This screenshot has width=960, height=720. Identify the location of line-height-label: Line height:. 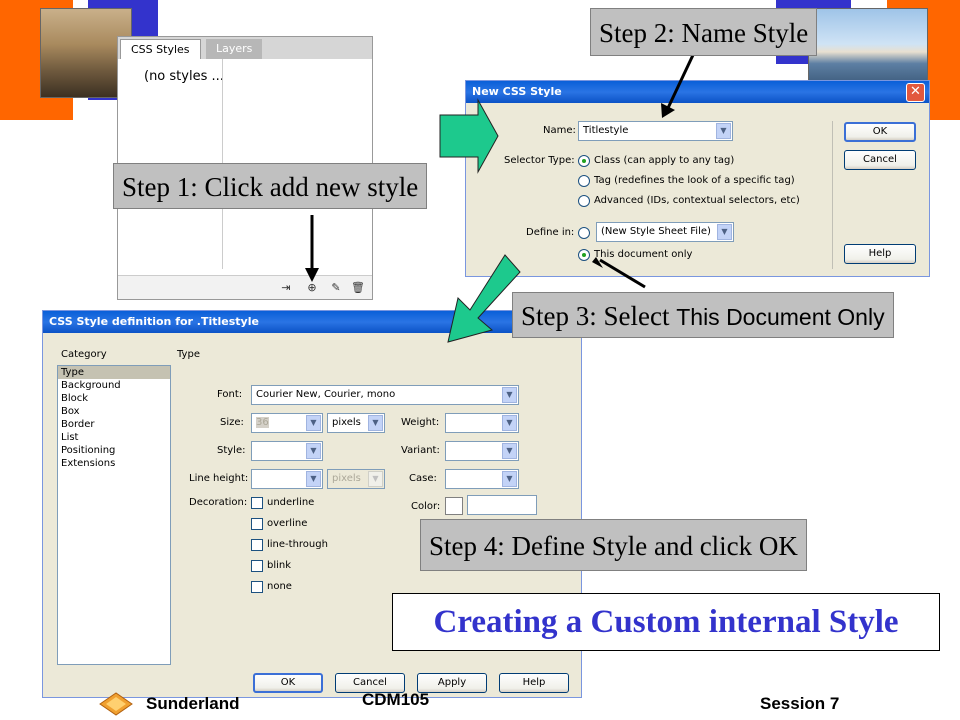
(219, 478).